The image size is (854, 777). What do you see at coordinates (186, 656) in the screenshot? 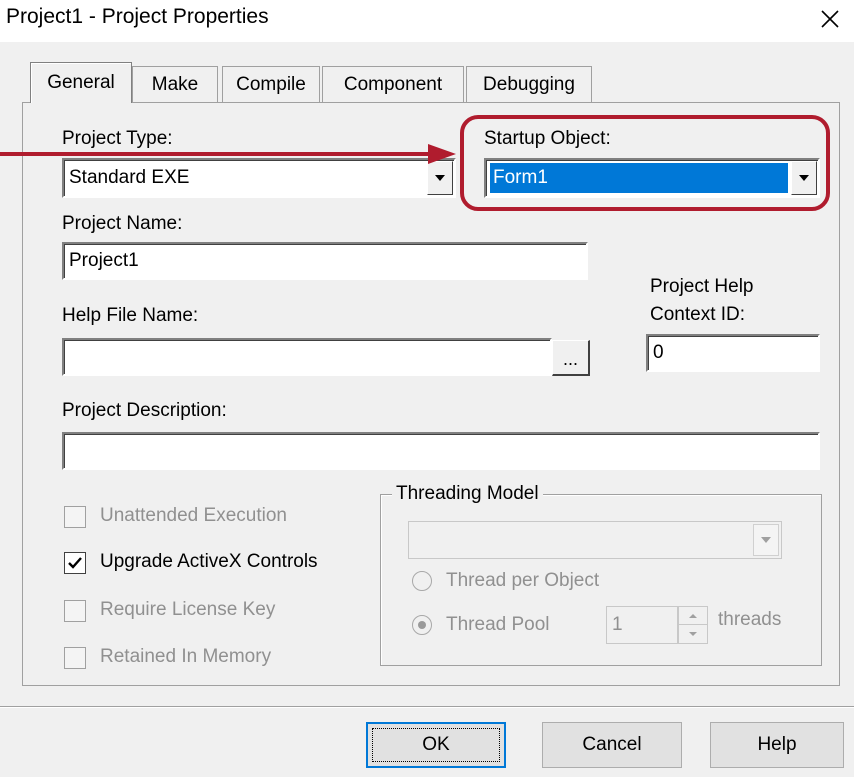
I see `retained-in-memory-label: Retained In Memory` at bounding box center [186, 656].